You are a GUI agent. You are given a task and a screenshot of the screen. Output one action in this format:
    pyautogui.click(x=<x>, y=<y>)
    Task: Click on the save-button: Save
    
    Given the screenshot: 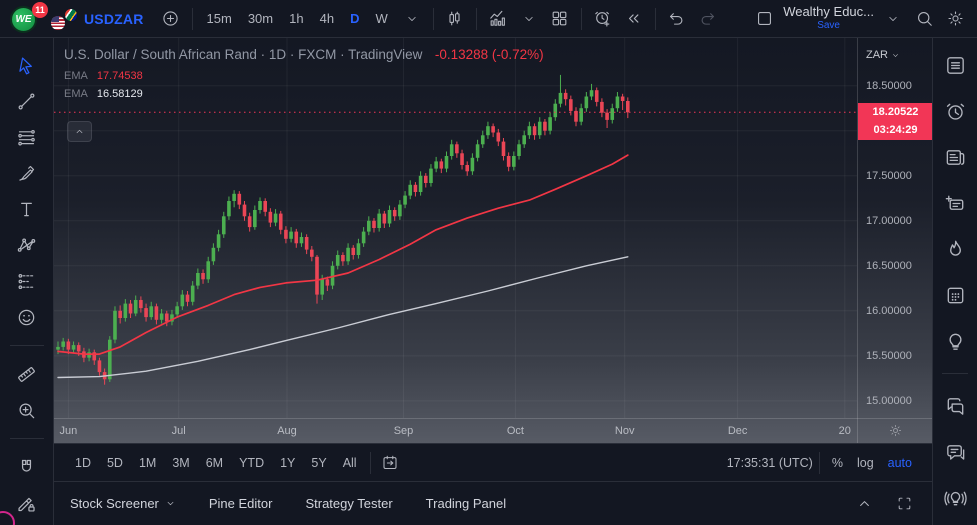 What is the action you would take?
    pyautogui.click(x=828, y=26)
    